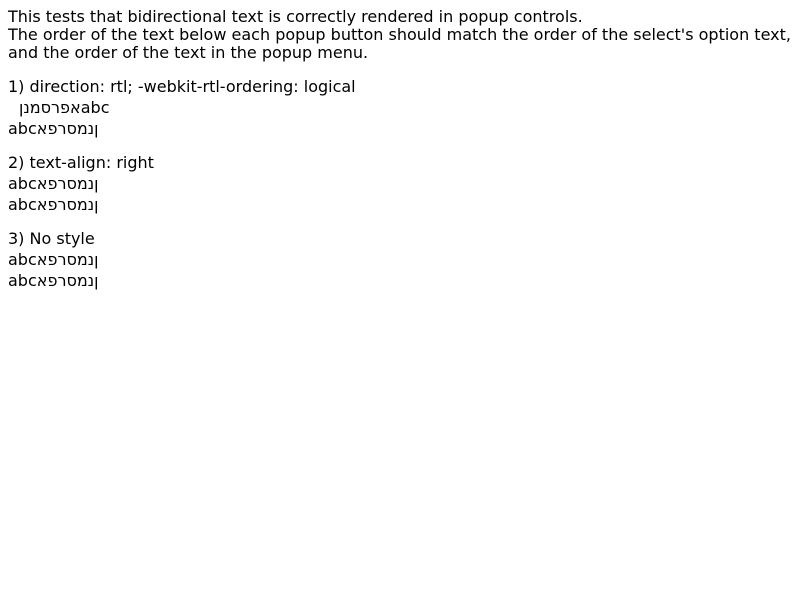  I want to click on popup-button-rtl: ןנמסרפאabc, so click(400, 108).